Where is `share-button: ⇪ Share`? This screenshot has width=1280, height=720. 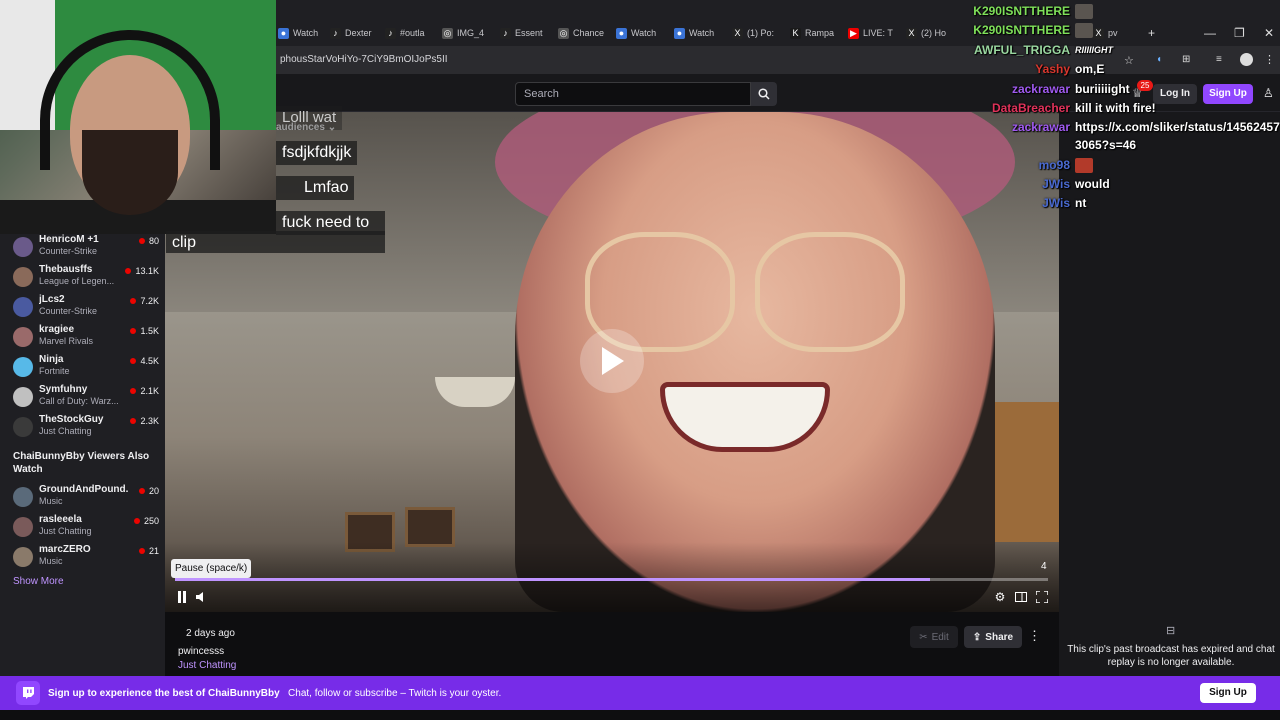 share-button: ⇪ Share is located at coordinates (993, 637).